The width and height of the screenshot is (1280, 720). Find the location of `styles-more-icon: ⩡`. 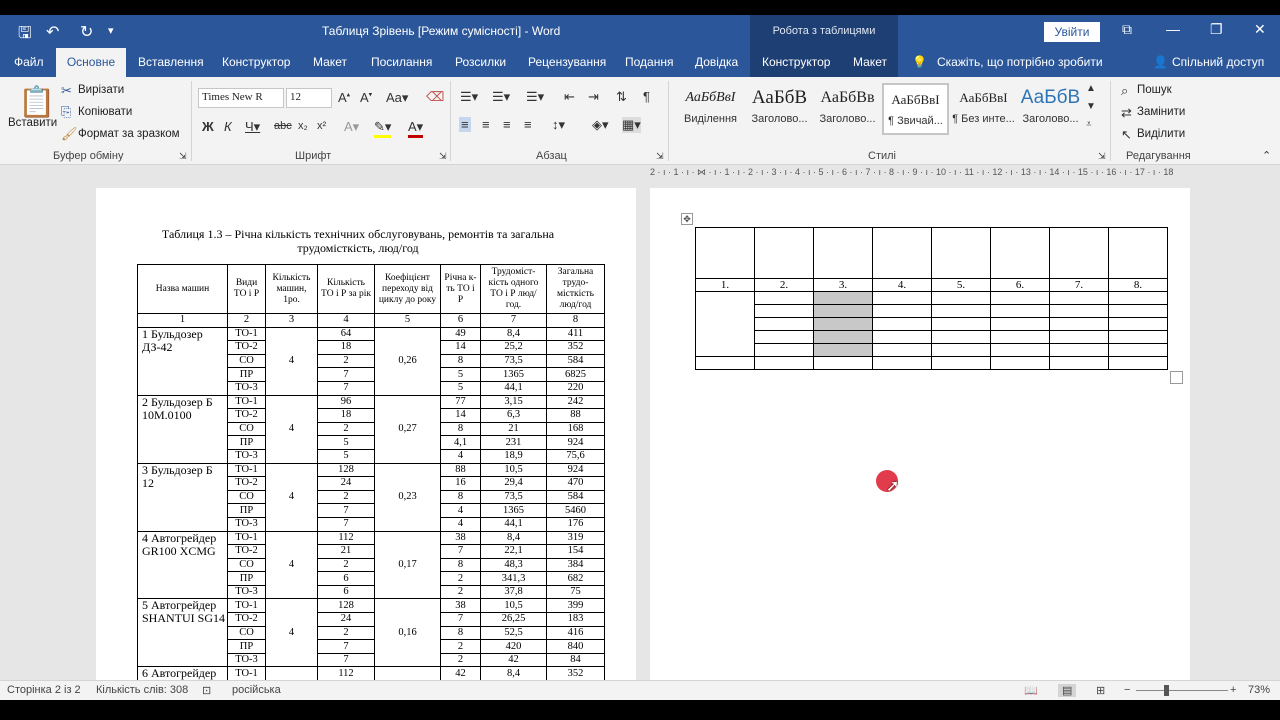

styles-more-icon: ⩡ is located at coordinates (1089, 124).